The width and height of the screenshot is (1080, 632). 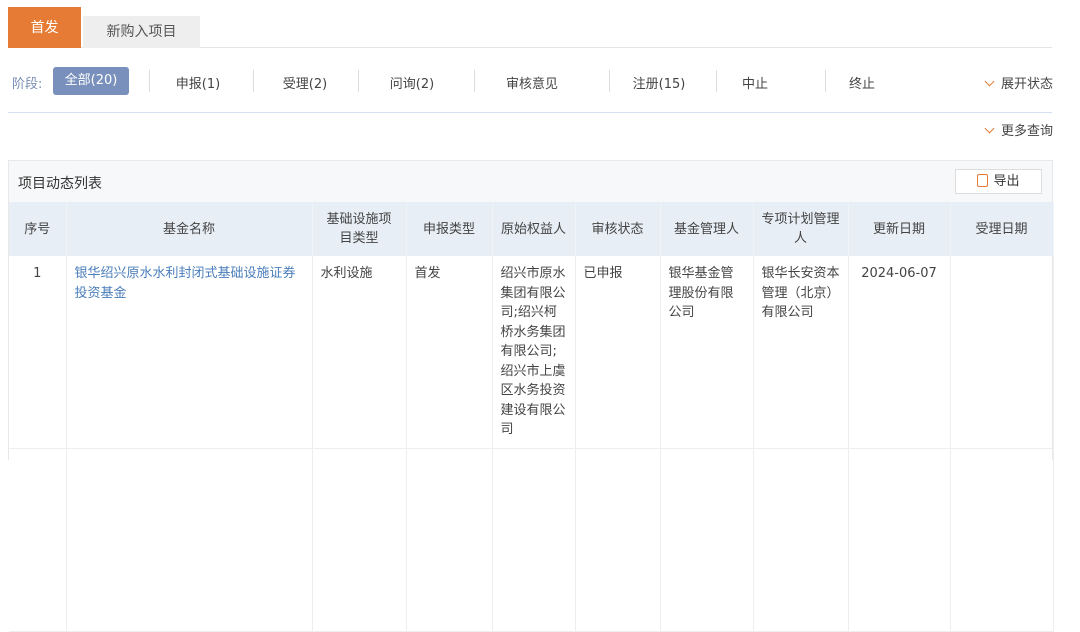 What do you see at coordinates (530, 27) in the screenshot?
I see `tab-bar: 首发 新购入项目` at bounding box center [530, 27].